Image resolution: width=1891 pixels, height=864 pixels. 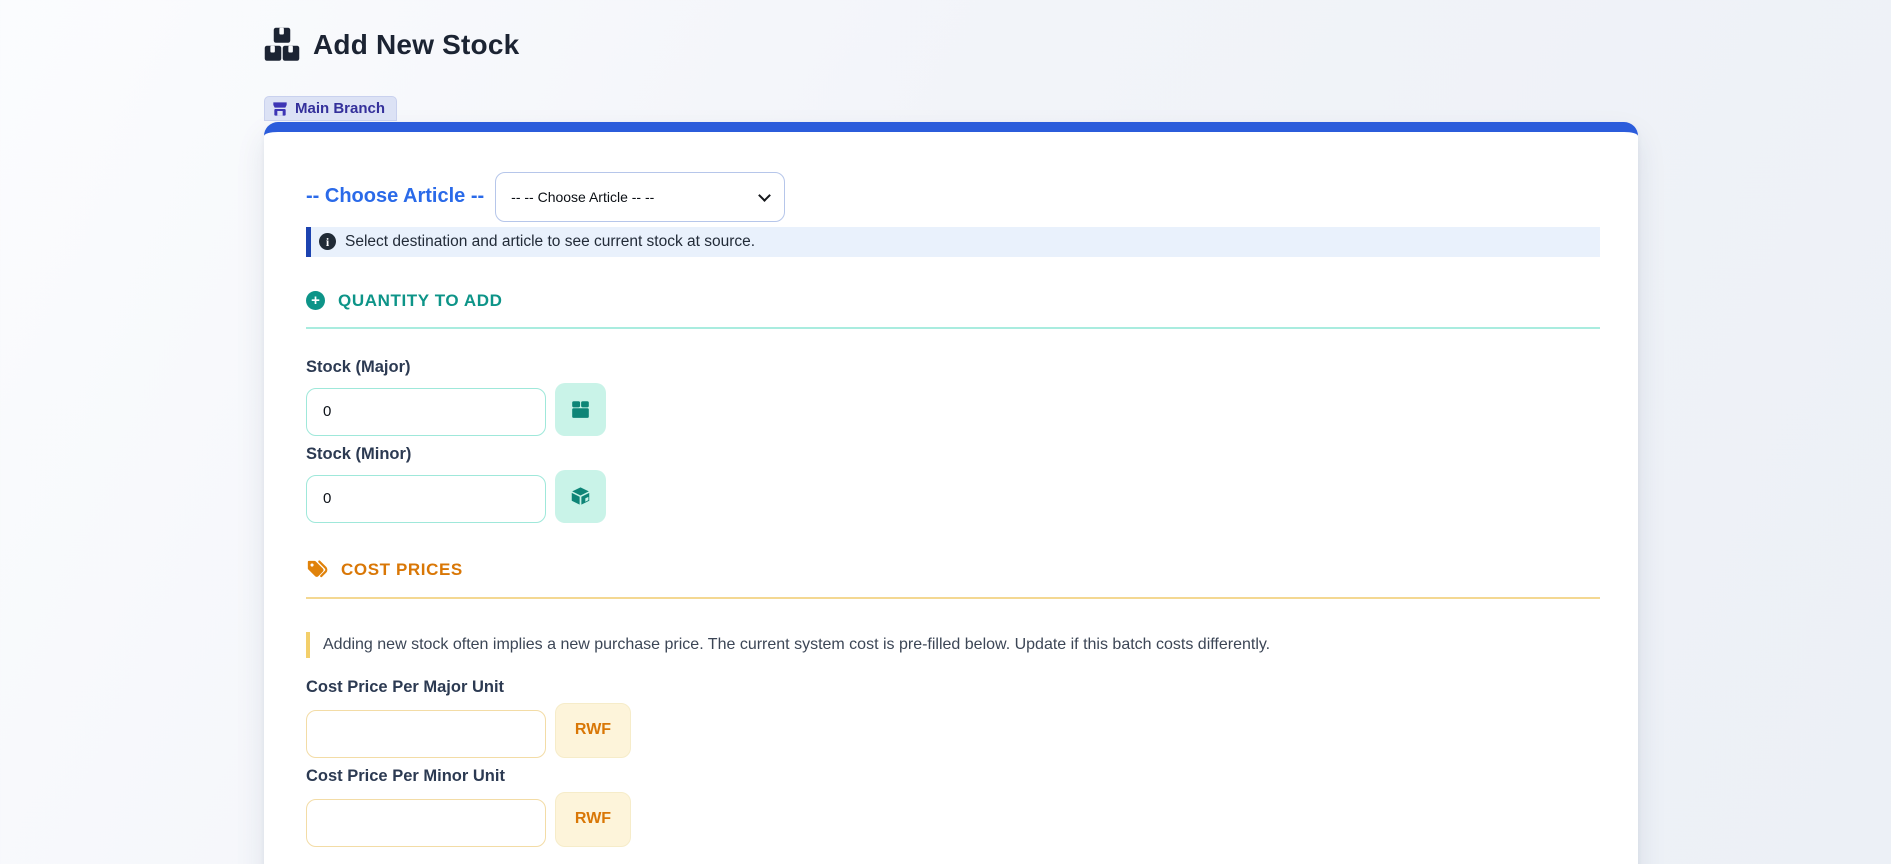 I want to click on page-title: Add New Stock, so click(x=416, y=44).